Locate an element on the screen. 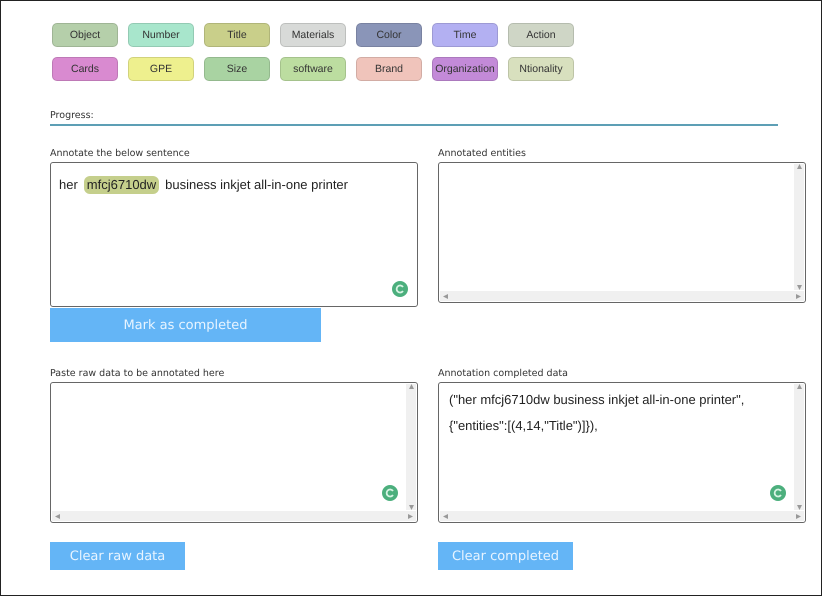 This screenshot has width=822, height=596. entity-tag-button: Size is located at coordinates (237, 69).